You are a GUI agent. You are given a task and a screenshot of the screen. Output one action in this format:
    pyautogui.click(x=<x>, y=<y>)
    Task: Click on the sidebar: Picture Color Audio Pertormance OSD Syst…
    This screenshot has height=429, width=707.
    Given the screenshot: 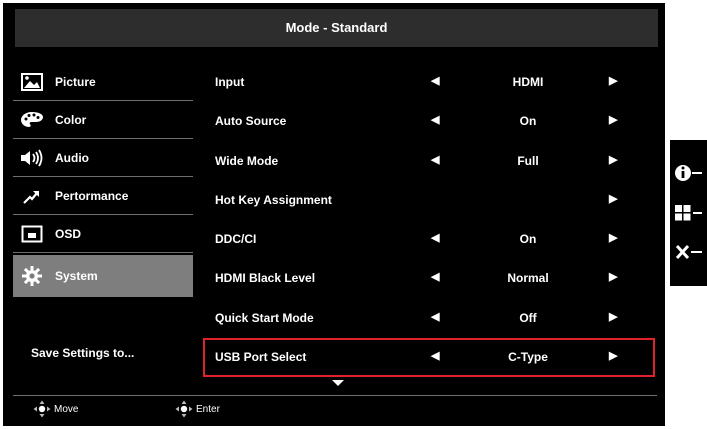 What is the action you would take?
    pyautogui.click(x=103, y=180)
    